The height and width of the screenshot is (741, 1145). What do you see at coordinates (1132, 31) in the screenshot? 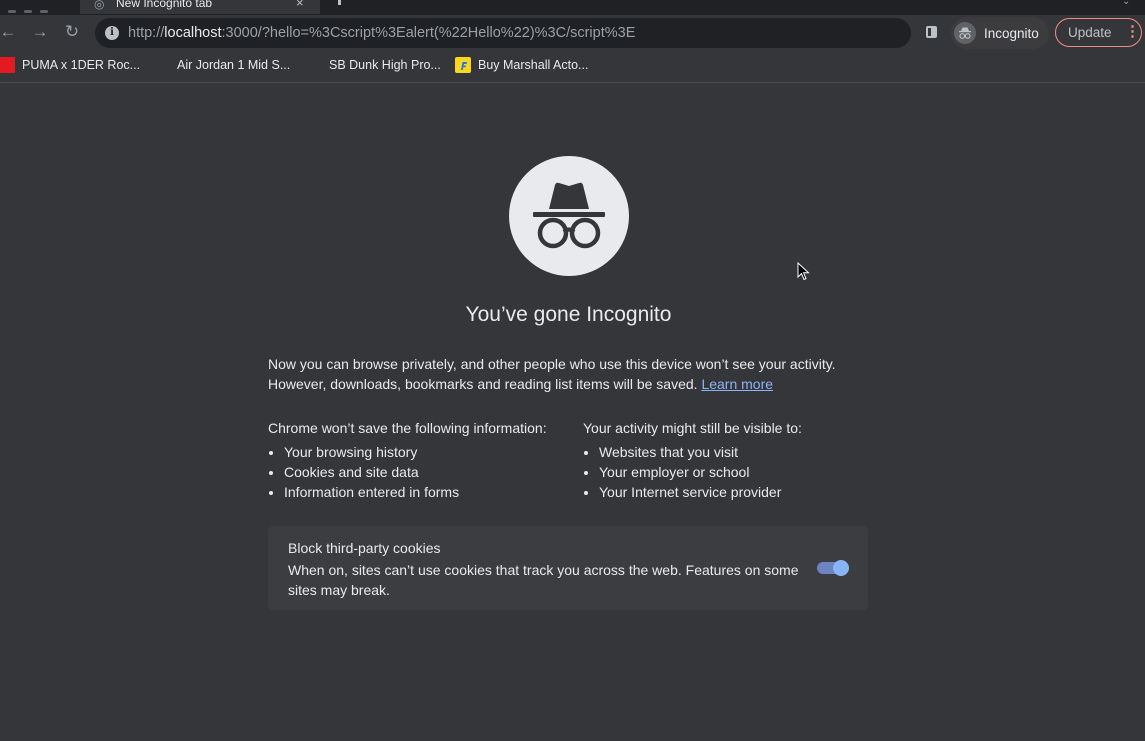
I see `menu-kebab-icon: ⋮` at bounding box center [1132, 31].